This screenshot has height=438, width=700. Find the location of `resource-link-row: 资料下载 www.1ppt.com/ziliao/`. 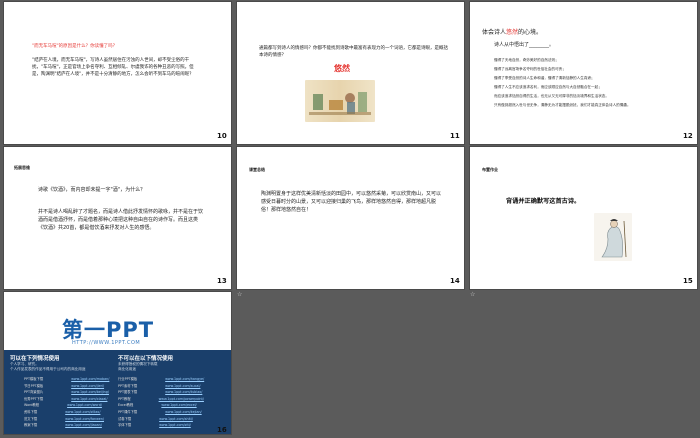

resource-link-row: 资料下载 www.1ppt.com/ziliao/ is located at coordinates (62, 411).